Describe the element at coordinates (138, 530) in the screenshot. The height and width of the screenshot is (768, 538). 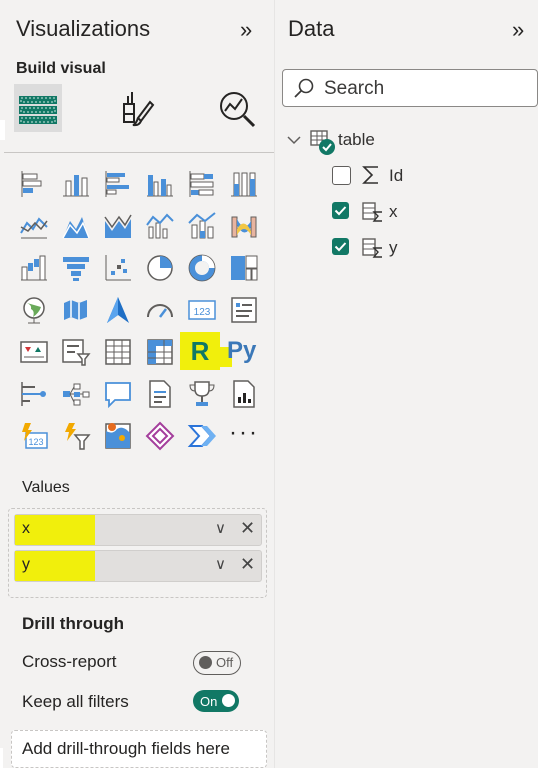
I see `value-field-x: x ∨ ✕` at that location.